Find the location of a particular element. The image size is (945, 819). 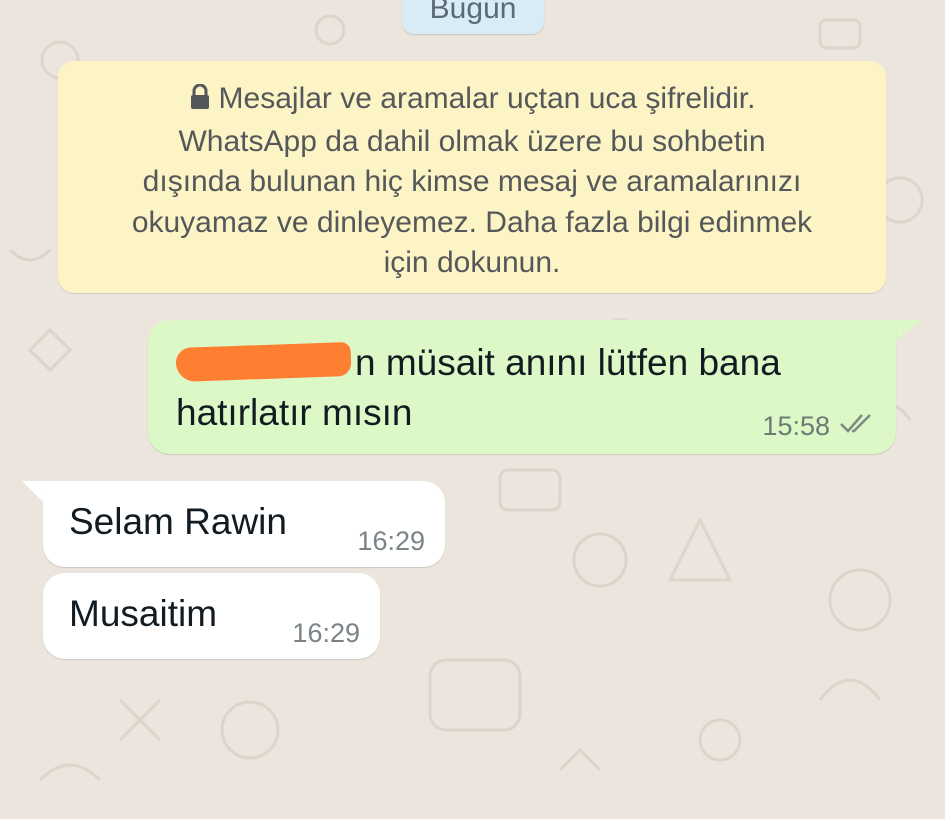

message-time: 15:58 is located at coordinates (796, 426).